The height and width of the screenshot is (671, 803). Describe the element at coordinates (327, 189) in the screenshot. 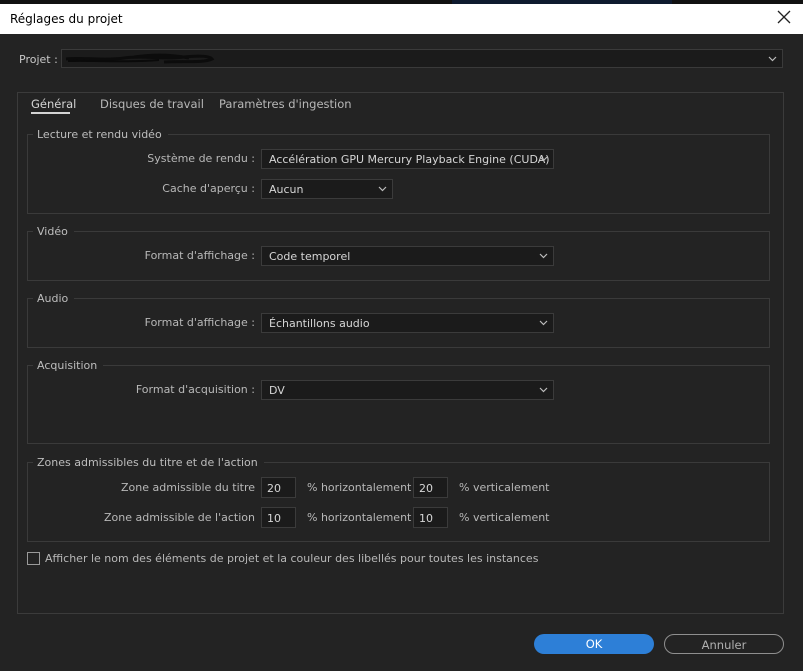

I see `preview-cache-dropdown: Aucun` at that location.